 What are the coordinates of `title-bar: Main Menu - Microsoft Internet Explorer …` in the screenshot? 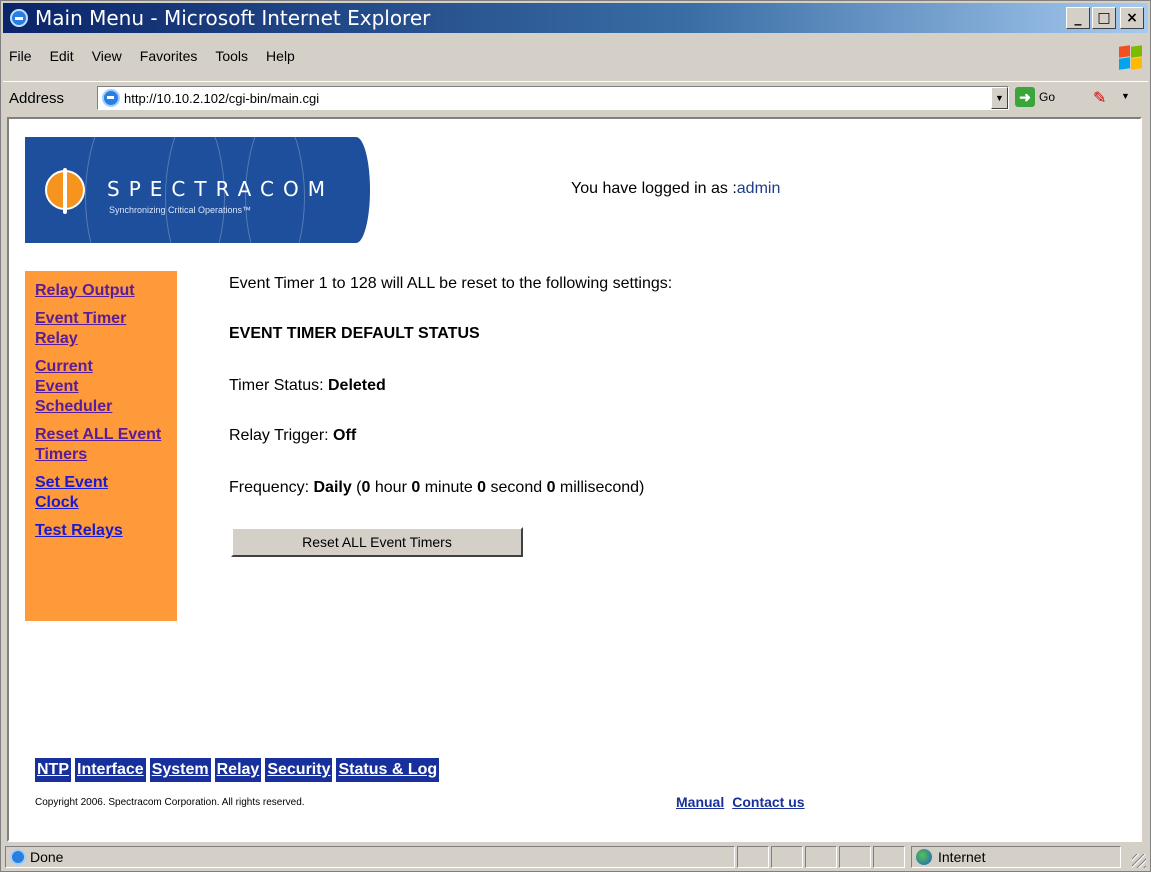 It's located at (575, 18).